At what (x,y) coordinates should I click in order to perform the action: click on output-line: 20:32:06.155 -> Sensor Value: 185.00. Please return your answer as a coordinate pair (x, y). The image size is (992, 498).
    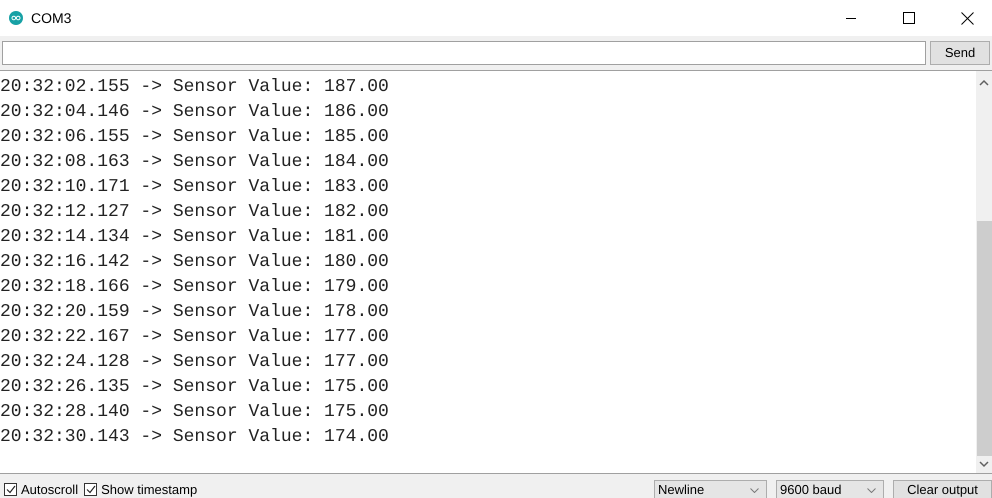
    Looking at the image, I should click on (194, 137).